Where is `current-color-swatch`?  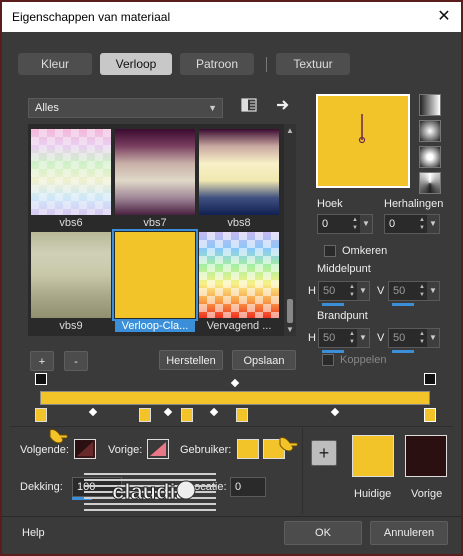
current-color-swatch is located at coordinates (373, 456).